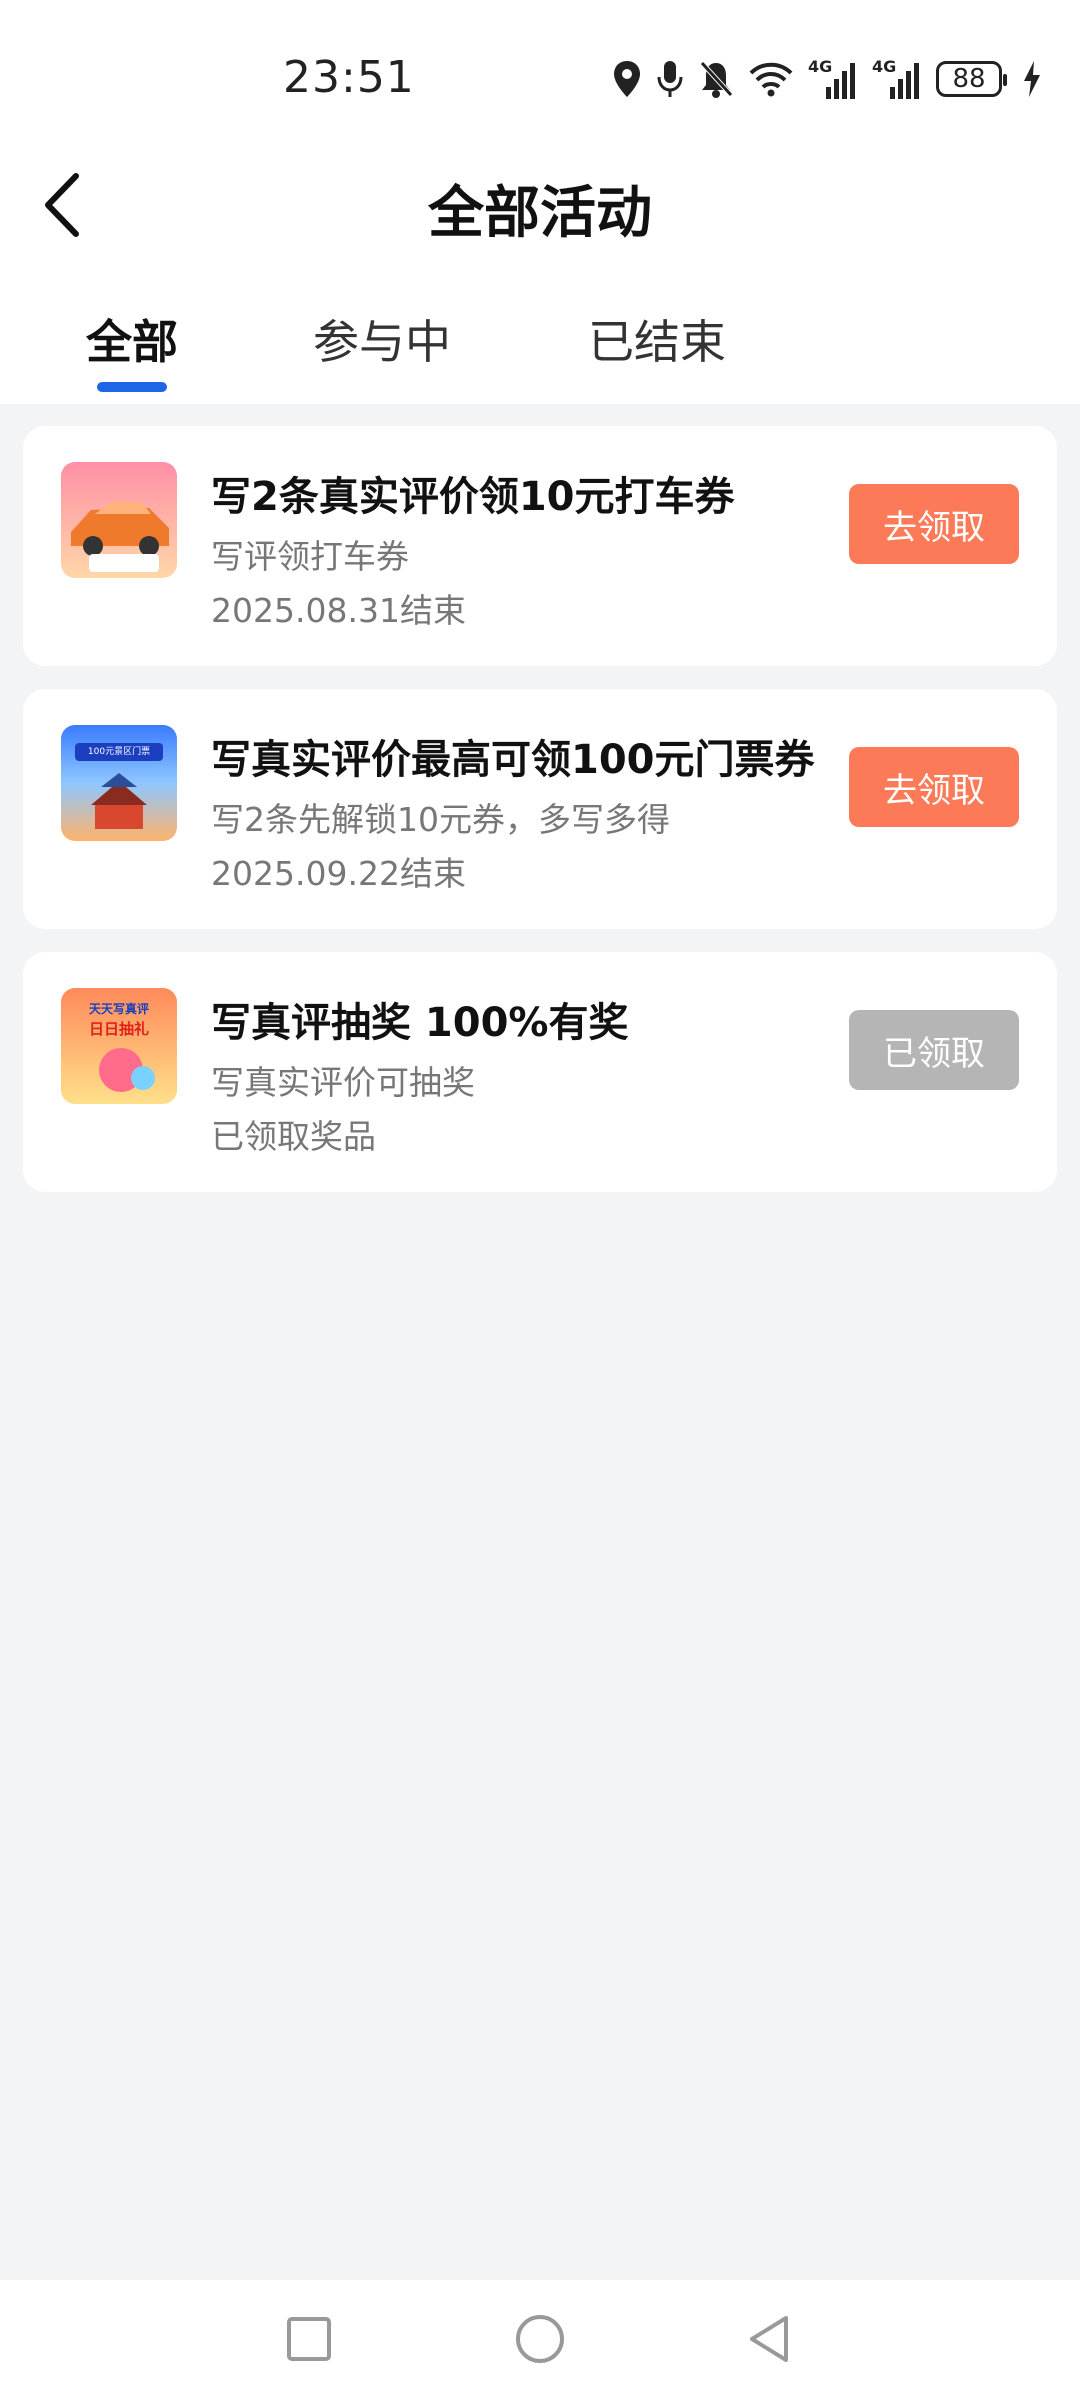 The height and width of the screenshot is (2400, 1080). I want to click on activity-thumbnail: 100元景区门票, so click(119, 783).